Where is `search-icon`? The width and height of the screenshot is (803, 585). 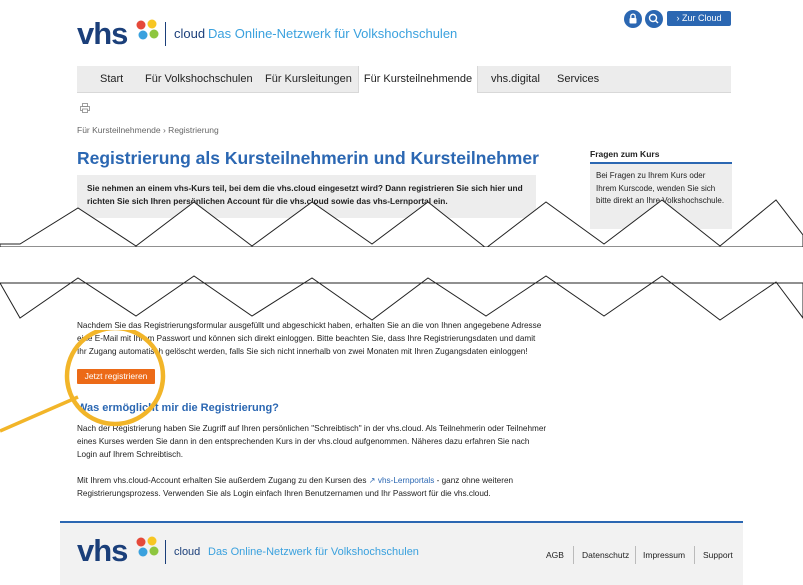 search-icon is located at coordinates (654, 19).